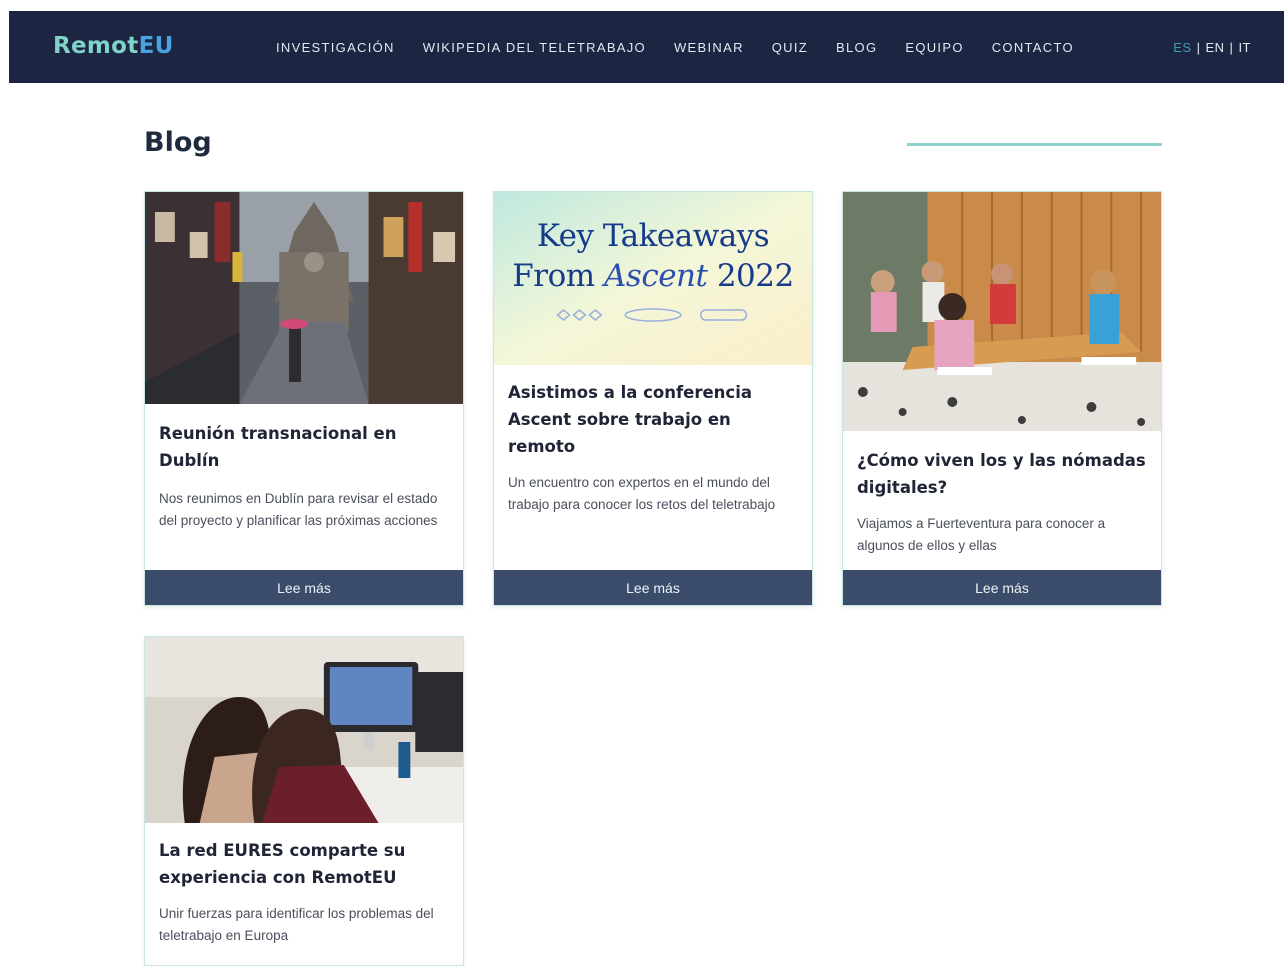 Image resolution: width=1284 pixels, height=966 pixels. I want to click on card-image-digital-nomads, so click(1002, 311).